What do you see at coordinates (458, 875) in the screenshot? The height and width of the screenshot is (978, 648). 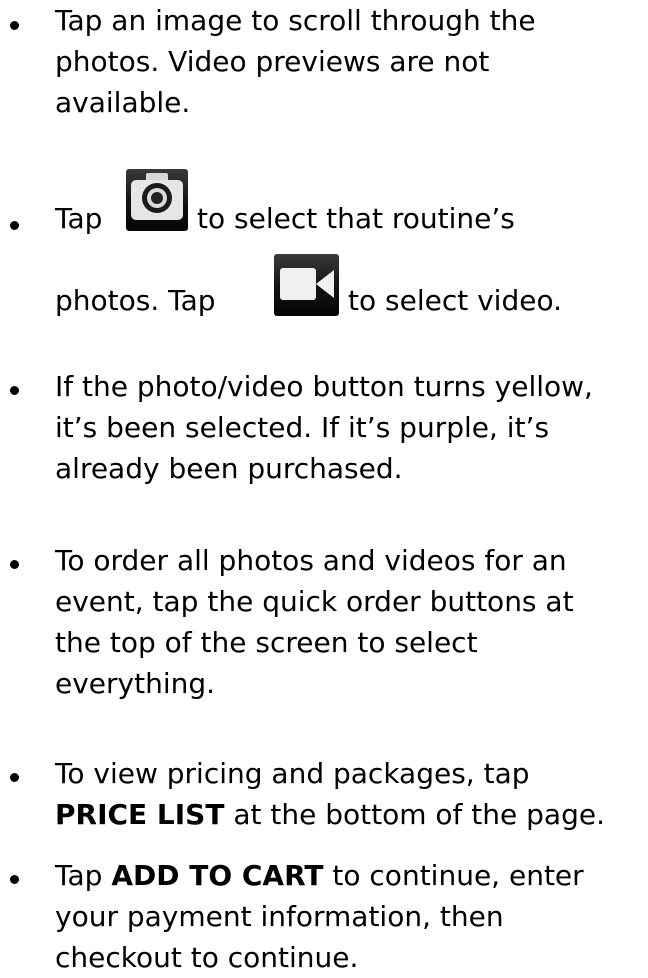 I see `text-segment: to continue, enter` at bounding box center [458, 875].